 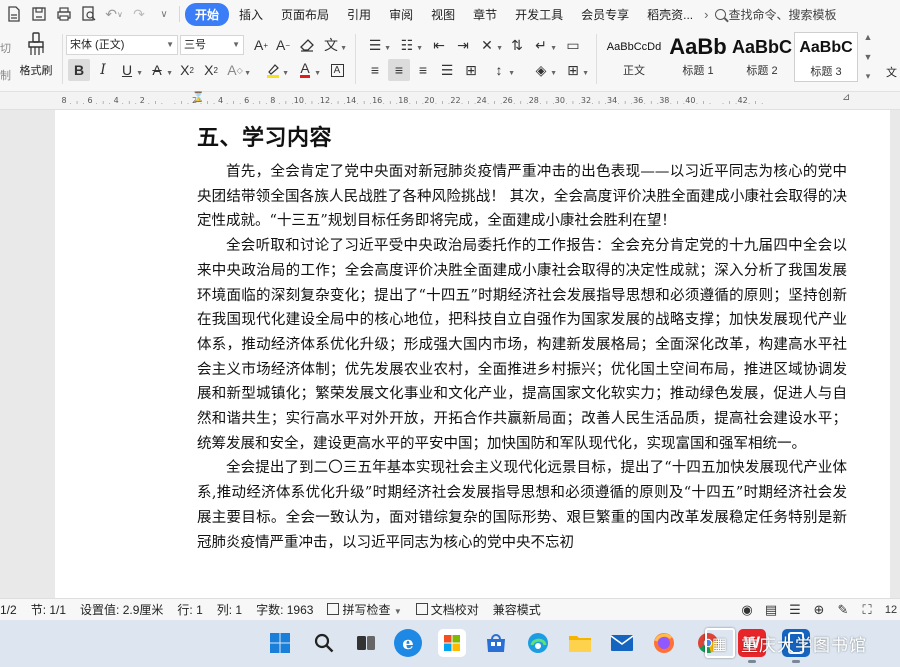 What do you see at coordinates (337, 70) in the screenshot?
I see `character-border-button: A` at bounding box center [337, 70].